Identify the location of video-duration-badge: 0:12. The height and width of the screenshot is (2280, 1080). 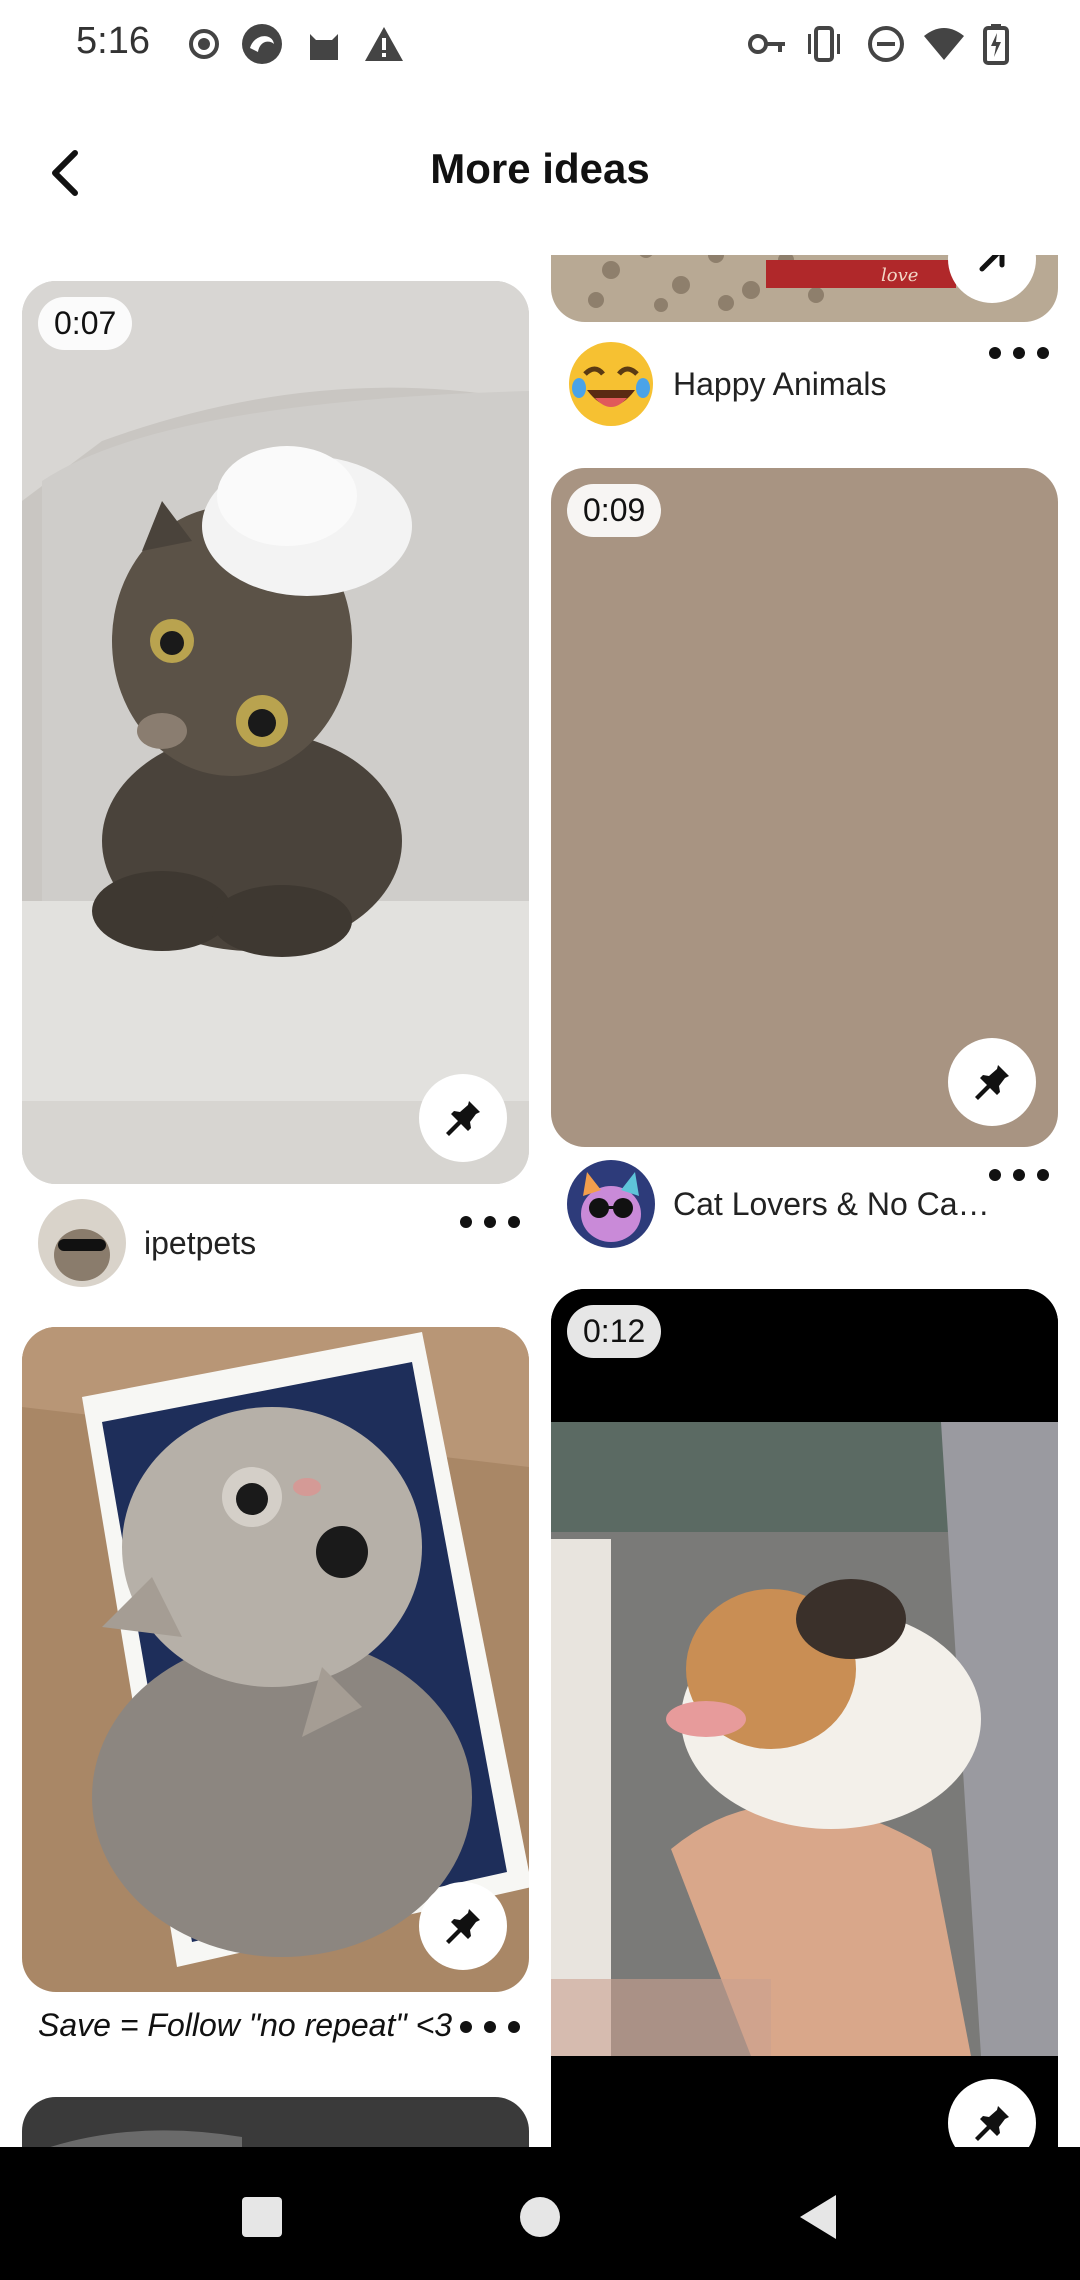
(614, 1331).